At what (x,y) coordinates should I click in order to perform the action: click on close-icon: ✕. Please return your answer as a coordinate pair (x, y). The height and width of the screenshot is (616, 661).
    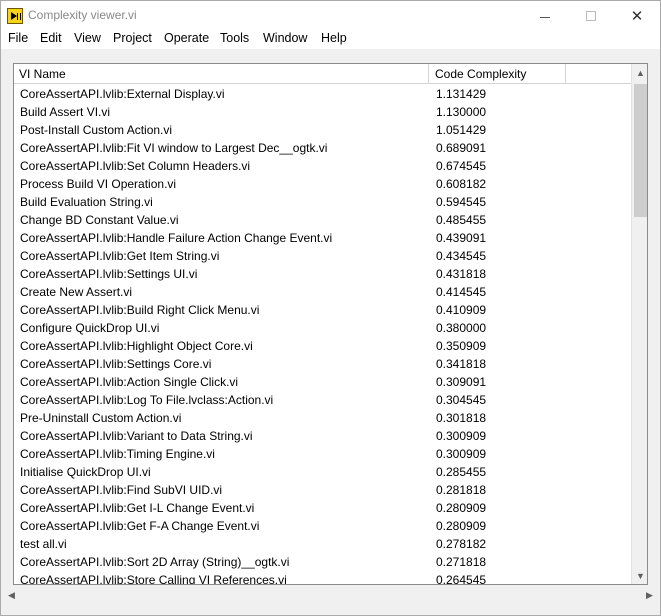
    Looking at the image, I should click on (637, 16).